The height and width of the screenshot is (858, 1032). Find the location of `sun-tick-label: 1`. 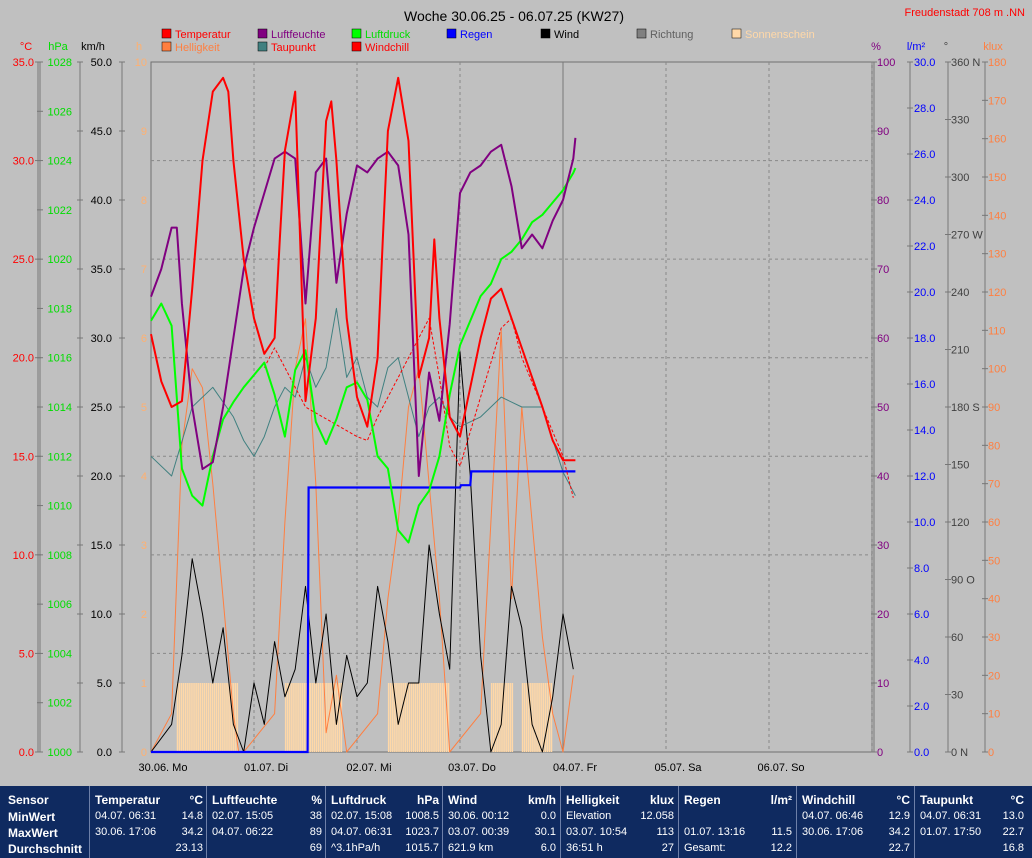

sun-tick-label: 1 is located at coordinates (144, 684).